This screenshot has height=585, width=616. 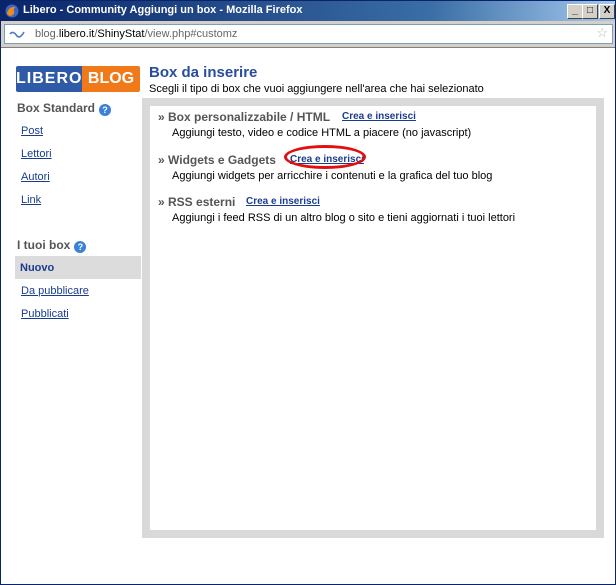 What do you see at coordinates (31, 200) in the screenshot?
I see `sidebar-item-link: Link` at bounding box center [31, 200].